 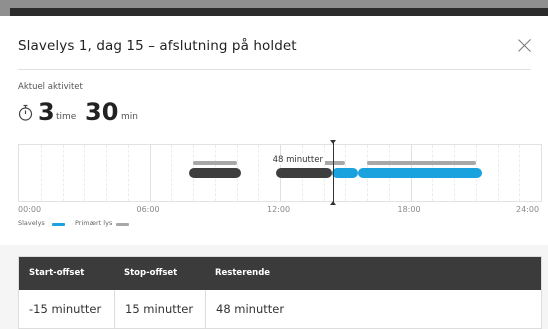 I want to click on header-remaining: Resterende, so click(x=243, y=273).